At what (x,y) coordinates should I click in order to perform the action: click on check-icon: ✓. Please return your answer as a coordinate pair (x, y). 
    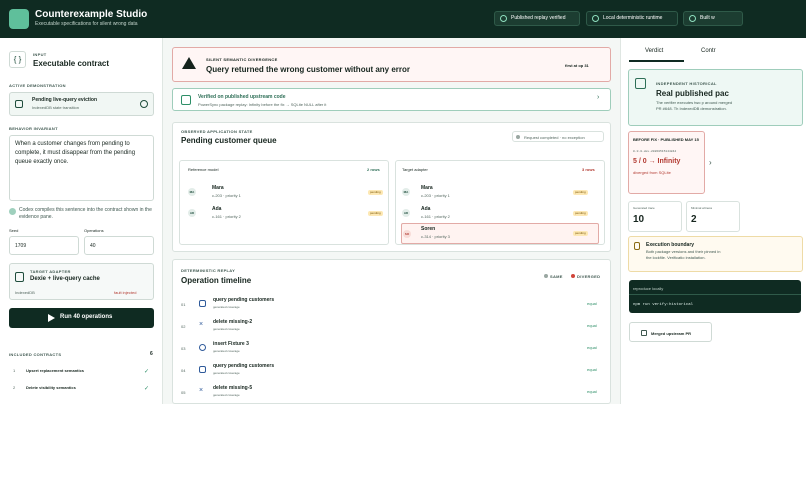
    Looking at the image, I should click on (147, 372).